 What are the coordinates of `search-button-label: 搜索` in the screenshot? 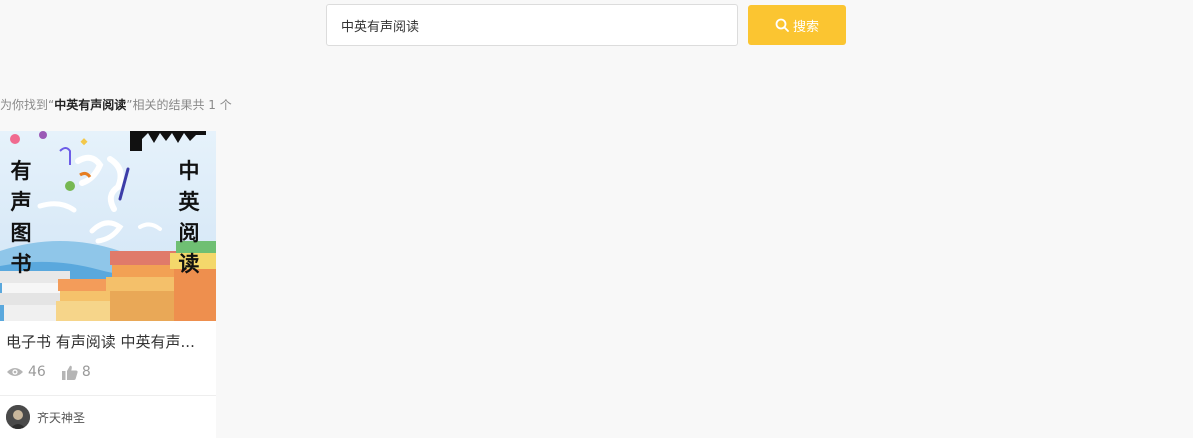 It's located at (805, 27).